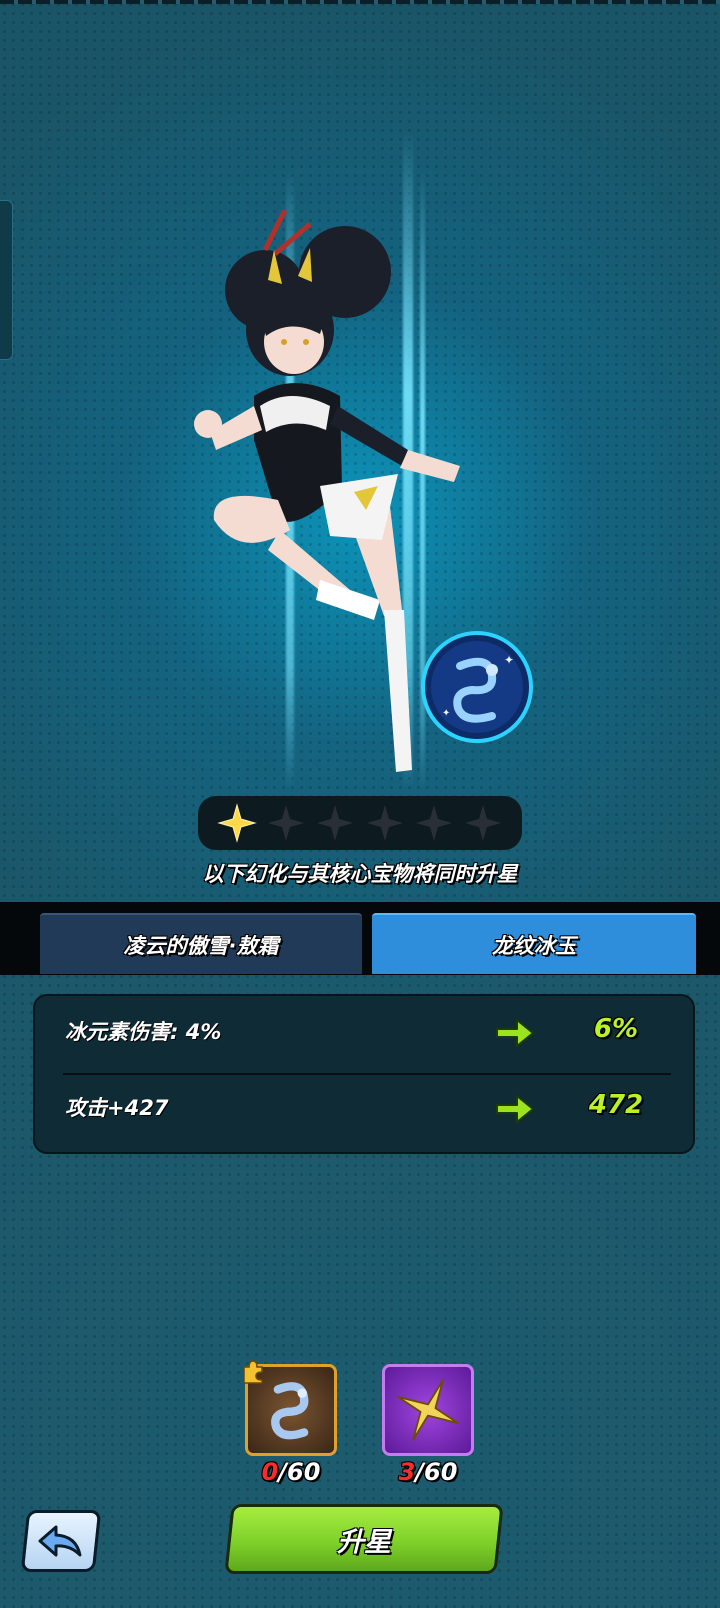  I want to click on puzzle-piece-icon, so click(253, 1372).